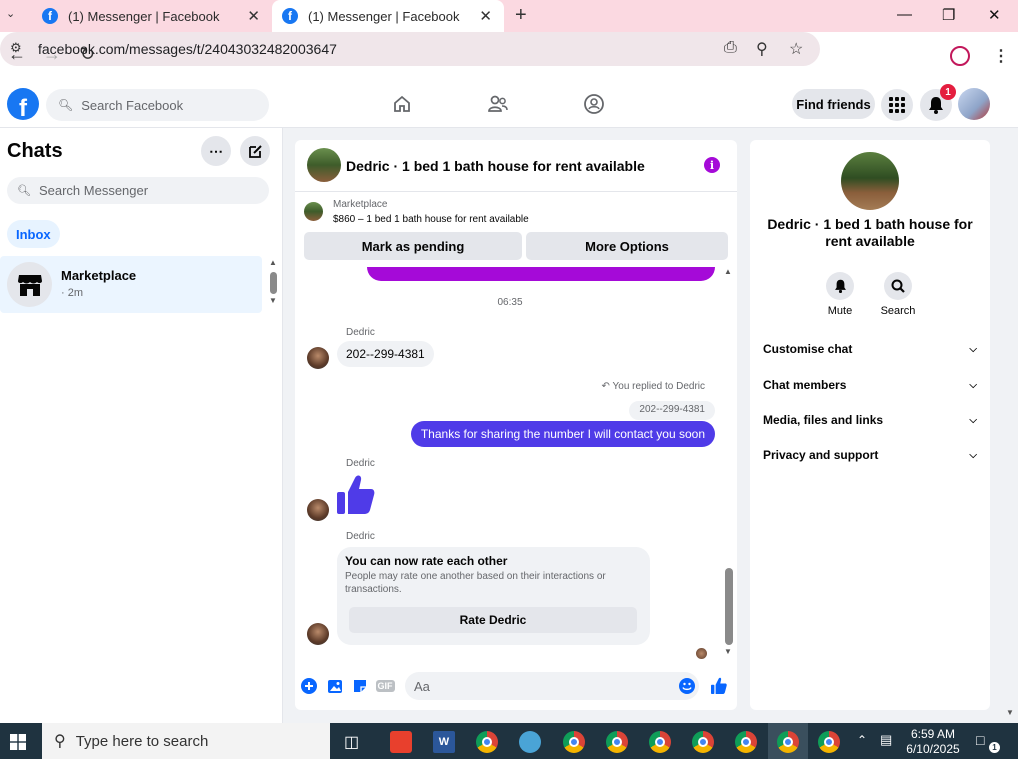 This screenshot has height=759, width=1018. Describe the element at coordinates (402, 104) in the screenshot. I see `home-icon` at that location.